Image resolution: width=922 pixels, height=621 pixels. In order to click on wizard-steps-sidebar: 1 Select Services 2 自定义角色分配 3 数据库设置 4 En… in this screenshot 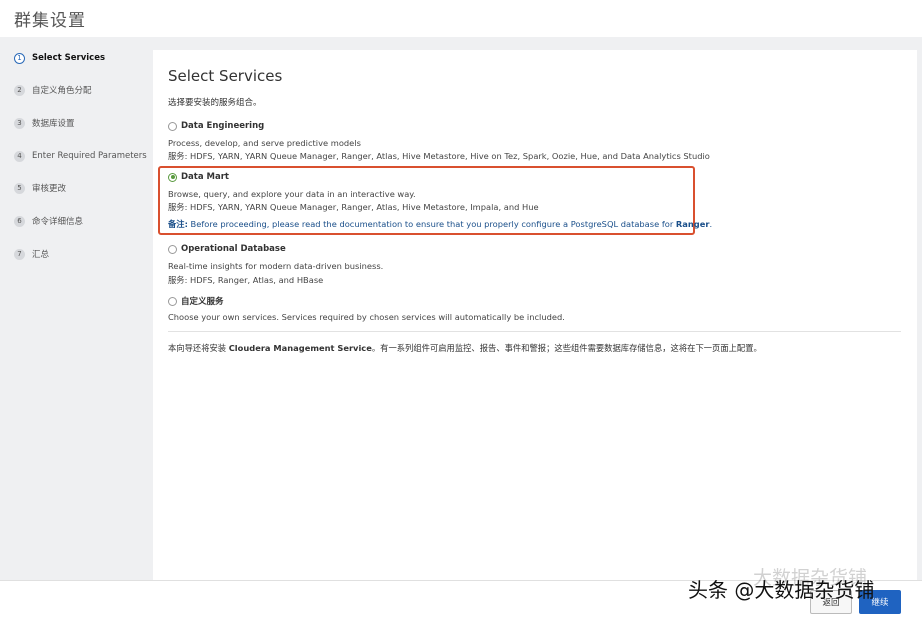, I will do `click(76, 308)`.